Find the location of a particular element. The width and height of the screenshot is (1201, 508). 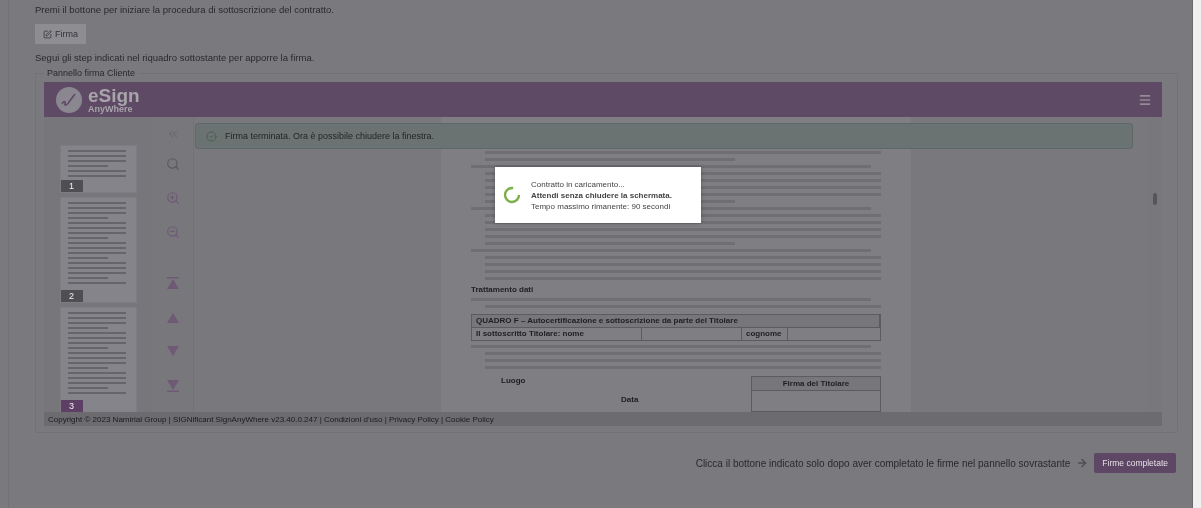

page-number: 2 is located at coordinates (71, 296).